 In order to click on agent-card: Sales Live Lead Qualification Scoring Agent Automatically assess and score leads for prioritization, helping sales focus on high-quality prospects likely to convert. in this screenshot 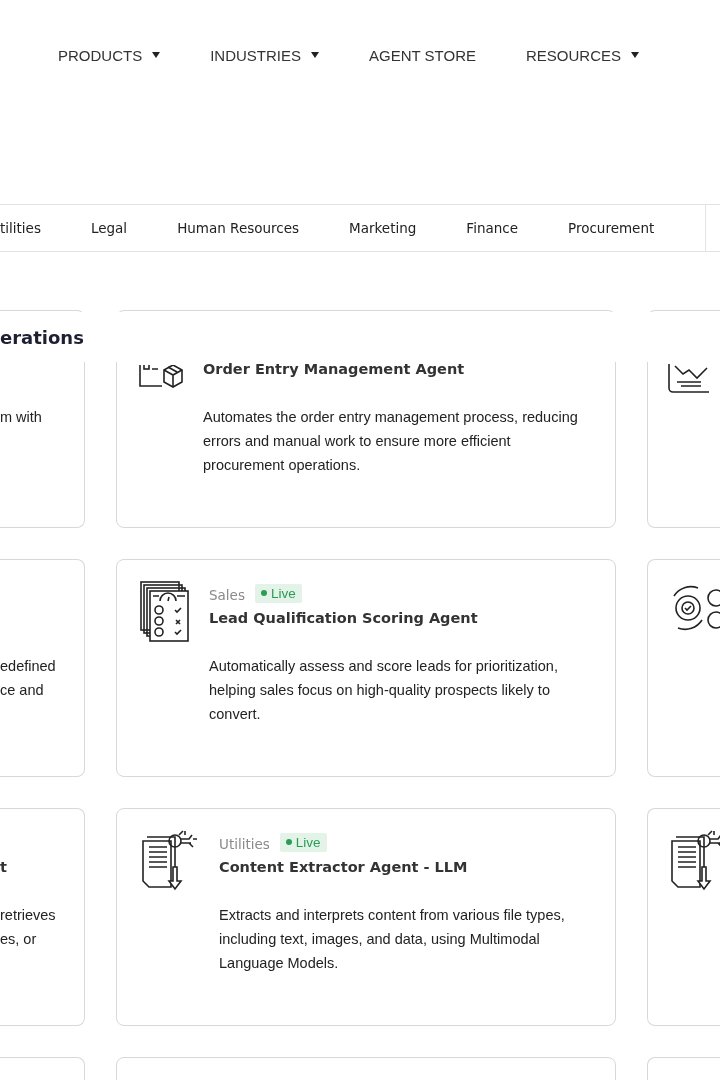, I will do `click(366, 668)`.